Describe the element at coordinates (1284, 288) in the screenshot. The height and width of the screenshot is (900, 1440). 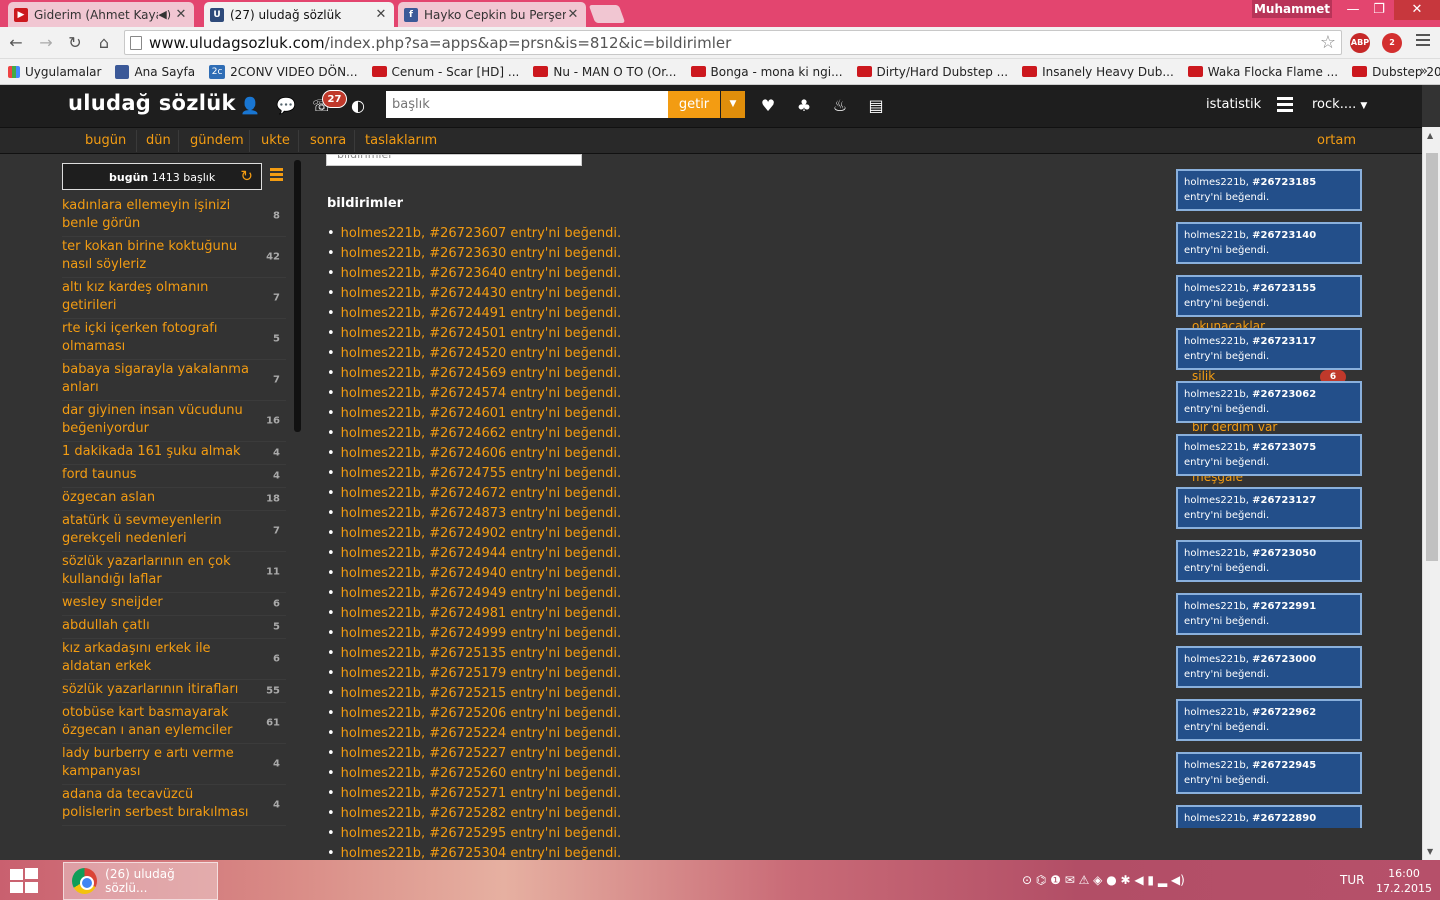
I see `toast-entry-id: #26723155` at that location.